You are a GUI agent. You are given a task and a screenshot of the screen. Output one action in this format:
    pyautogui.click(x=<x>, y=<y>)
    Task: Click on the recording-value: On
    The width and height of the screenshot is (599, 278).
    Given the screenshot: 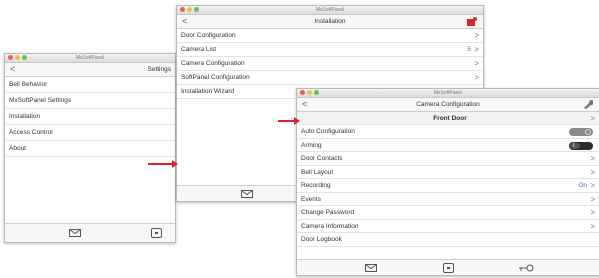 What is the action you would take?
    pyautogui.click(x=582, y=185)
    